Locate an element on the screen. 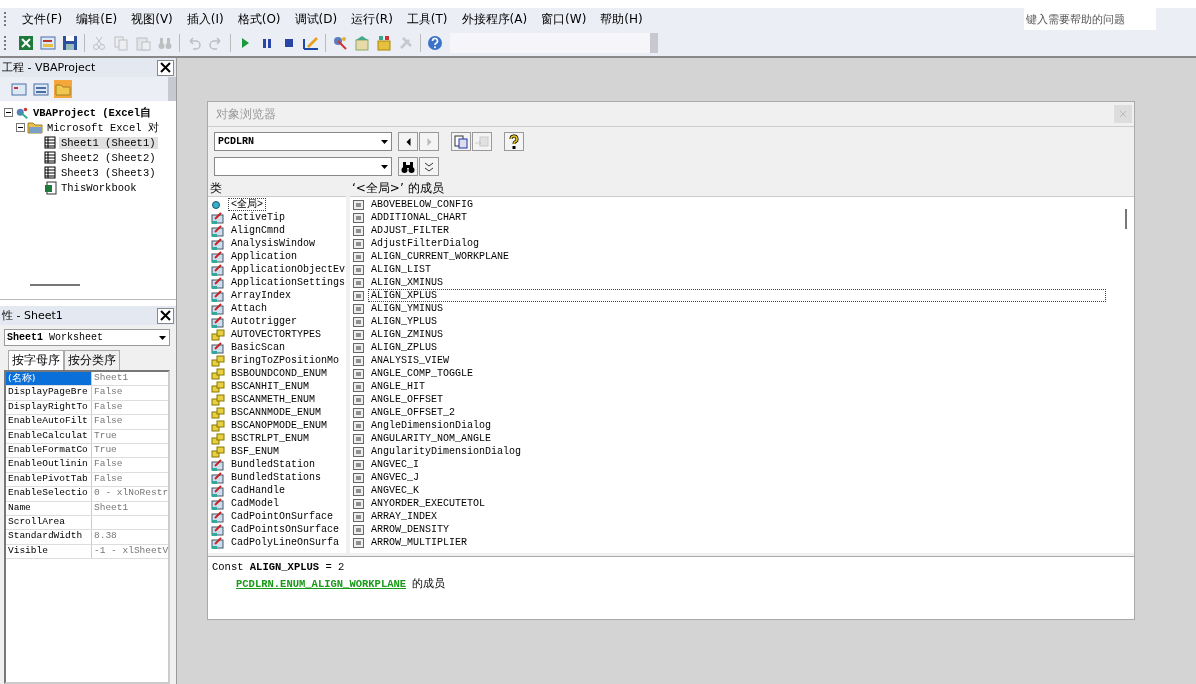 The height and width of the screenshot is (684, 1196). close-button is located at coordinates (165, 67).